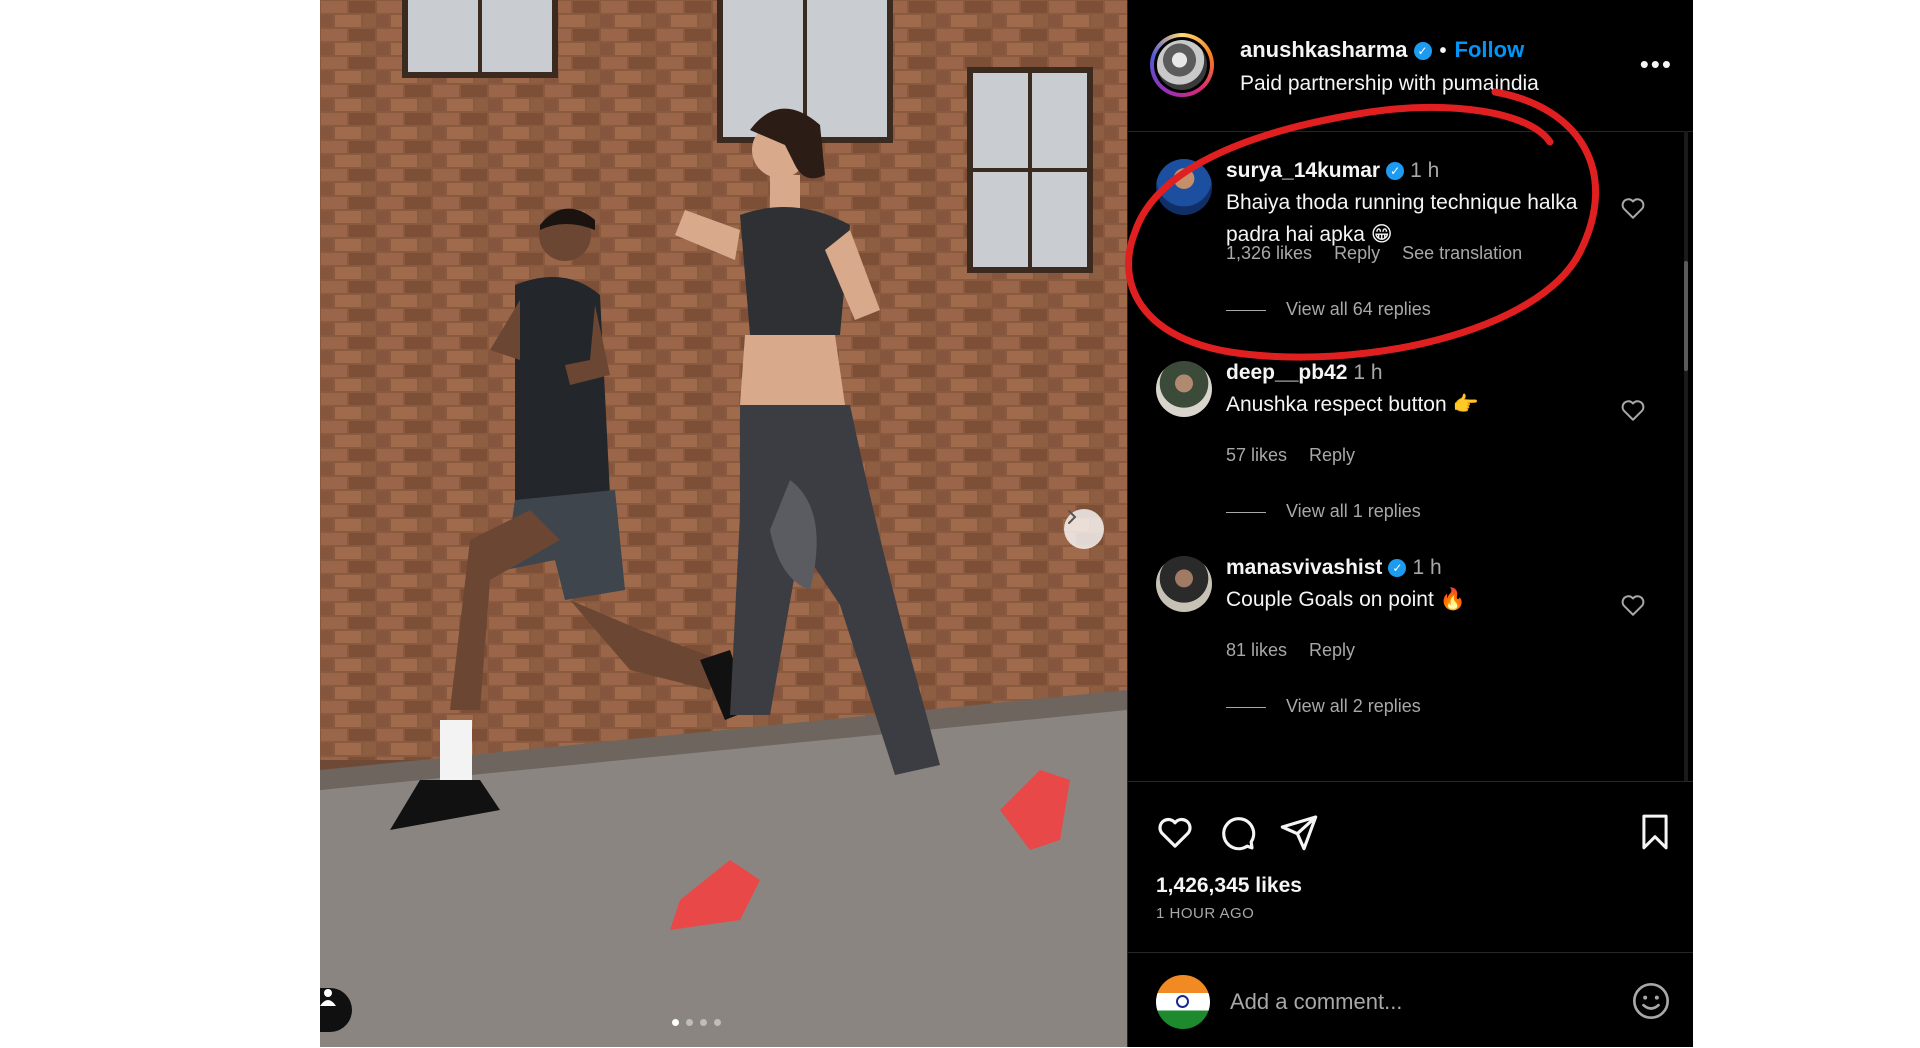  What do you see at coordinates (1656, 64) in the screenshot?
I see `more-options-button: •••` at bounding box center [1656, 64].